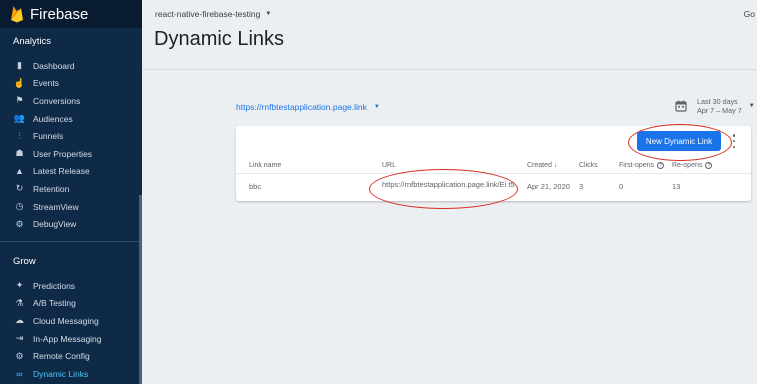 The height and width of the screenshot is (384, 757). I want to click on cell-reopens: 13, so click(676, 186).